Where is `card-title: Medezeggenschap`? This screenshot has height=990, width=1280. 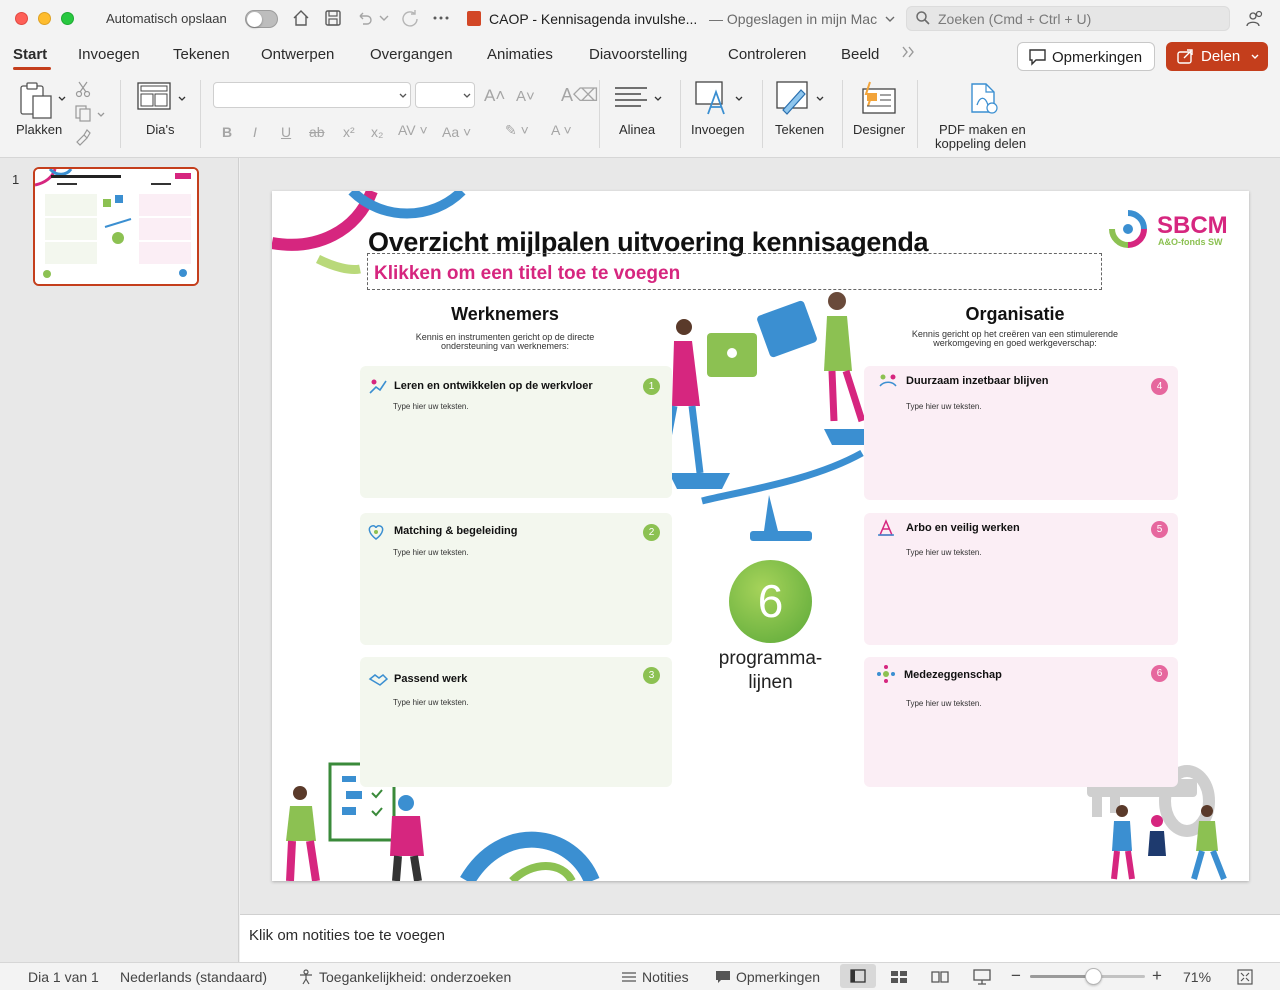 card-title: Medezeggenschap is located at coordinates (953, 675).